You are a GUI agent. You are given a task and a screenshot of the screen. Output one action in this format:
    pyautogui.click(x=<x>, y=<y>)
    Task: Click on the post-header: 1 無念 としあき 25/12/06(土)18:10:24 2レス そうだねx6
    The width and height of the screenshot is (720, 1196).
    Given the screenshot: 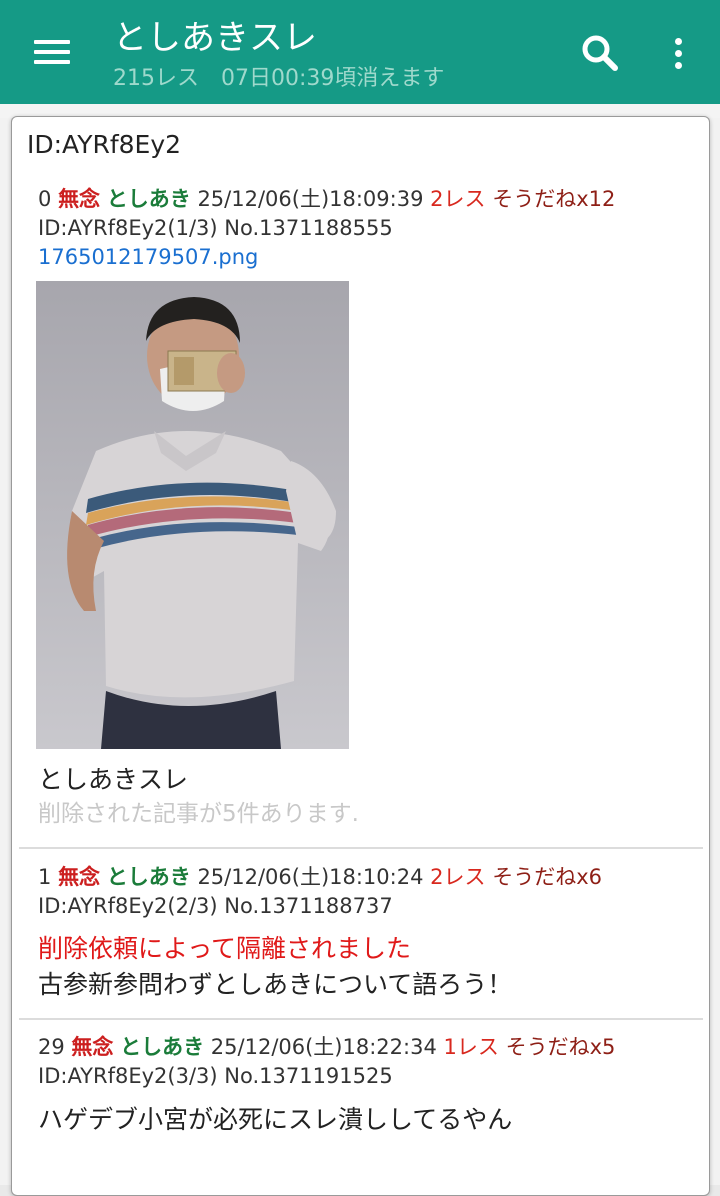 What is the action you would take?
    pyautogui.click(x=320, y=877)
    